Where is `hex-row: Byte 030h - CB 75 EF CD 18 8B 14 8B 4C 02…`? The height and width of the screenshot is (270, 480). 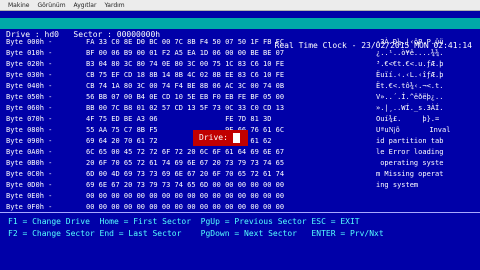
hex-row: Byte 030h - CB 75 EF CD 18 8B 14 8B 4C 02… is located at coordinates (240, 75).